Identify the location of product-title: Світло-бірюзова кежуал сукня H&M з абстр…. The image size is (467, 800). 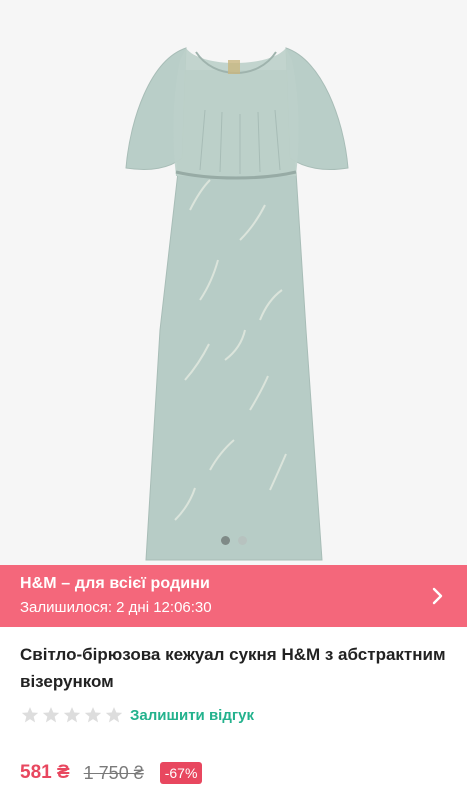
(233, 668).